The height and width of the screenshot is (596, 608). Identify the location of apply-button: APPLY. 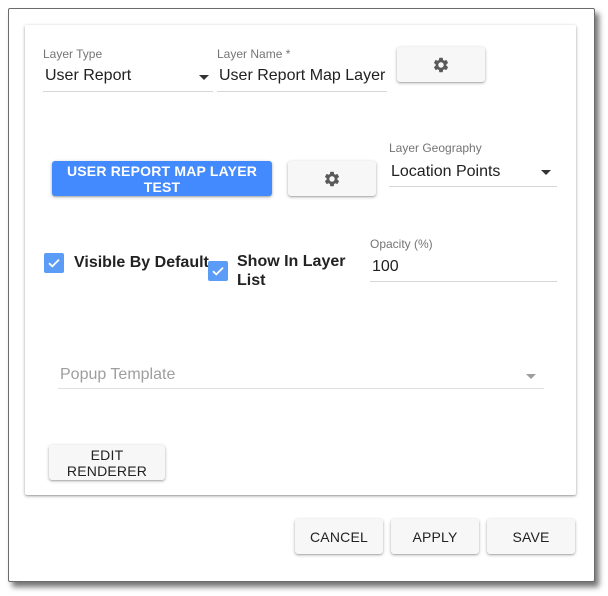
(435, 536).